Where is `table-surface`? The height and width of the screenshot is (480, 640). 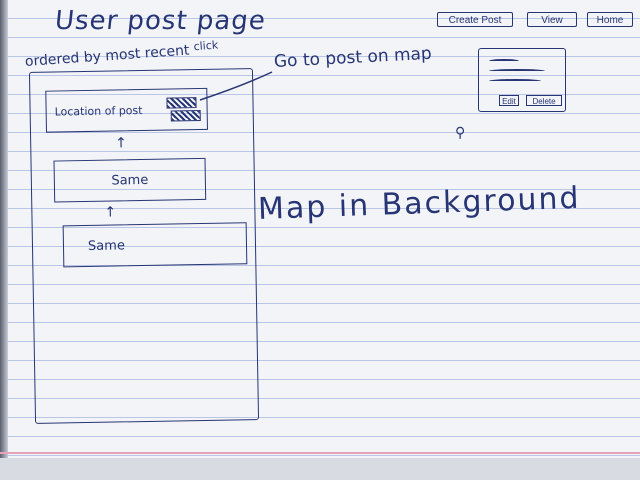 table-surface is located at coordinates (320, 469).